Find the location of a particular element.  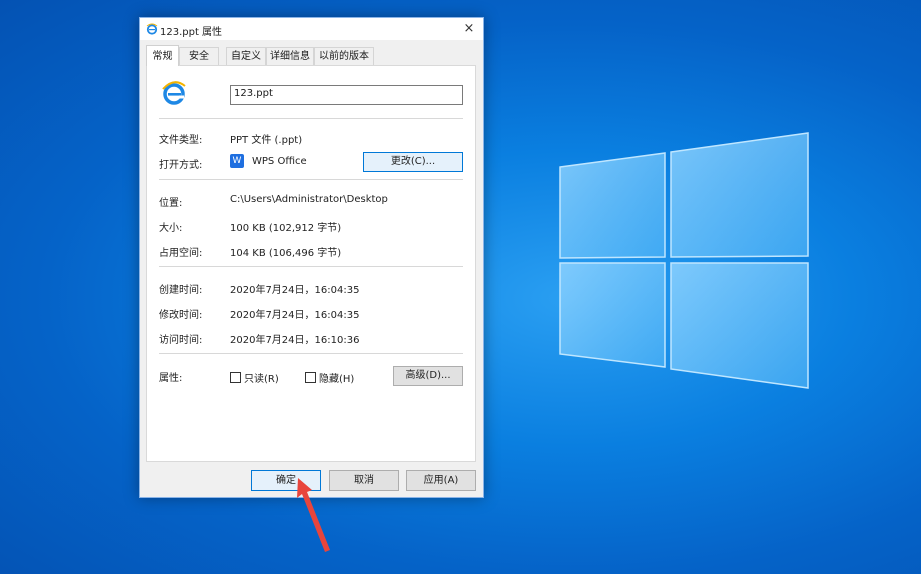

created-value: 2020年7月24日，16:04:35 is located at coordinates (295, 290).